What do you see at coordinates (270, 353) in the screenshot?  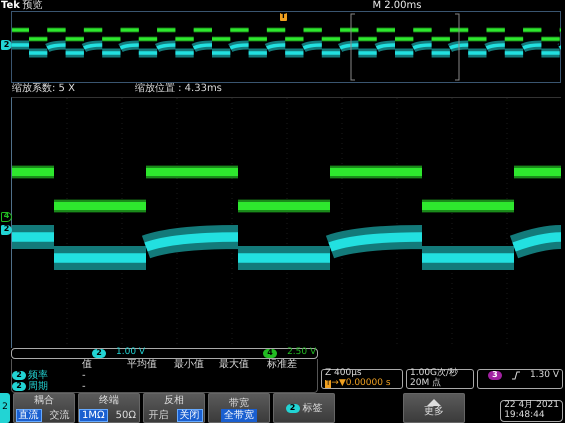 I see `channel-badge: 4` at bounding box center [270, 353].